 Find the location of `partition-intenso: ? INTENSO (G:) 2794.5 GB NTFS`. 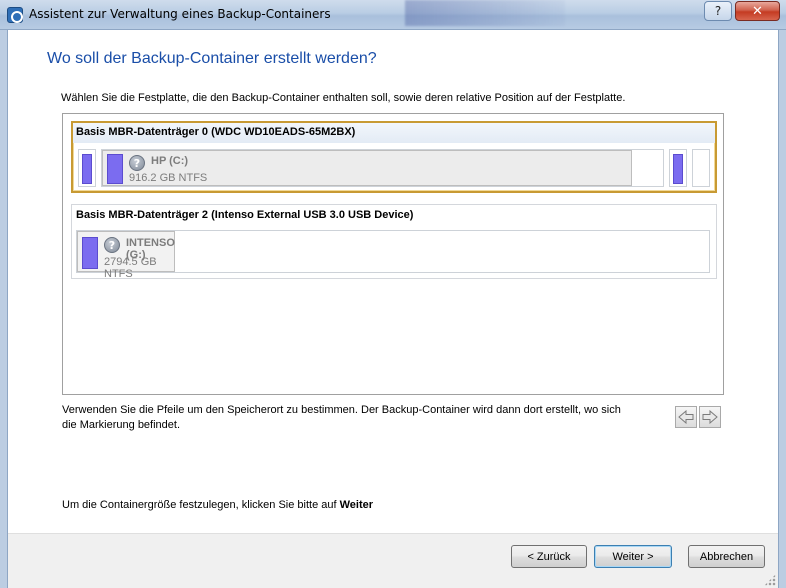

partition-intenso: ? INTENSO (G:) 2794.5 GB NTFS is located at coordinates (126, 255).